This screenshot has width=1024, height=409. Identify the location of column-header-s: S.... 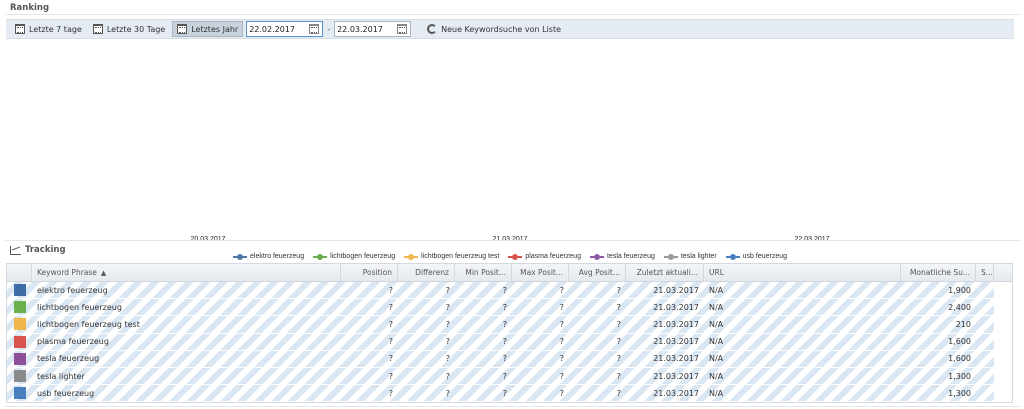
(985, 272).